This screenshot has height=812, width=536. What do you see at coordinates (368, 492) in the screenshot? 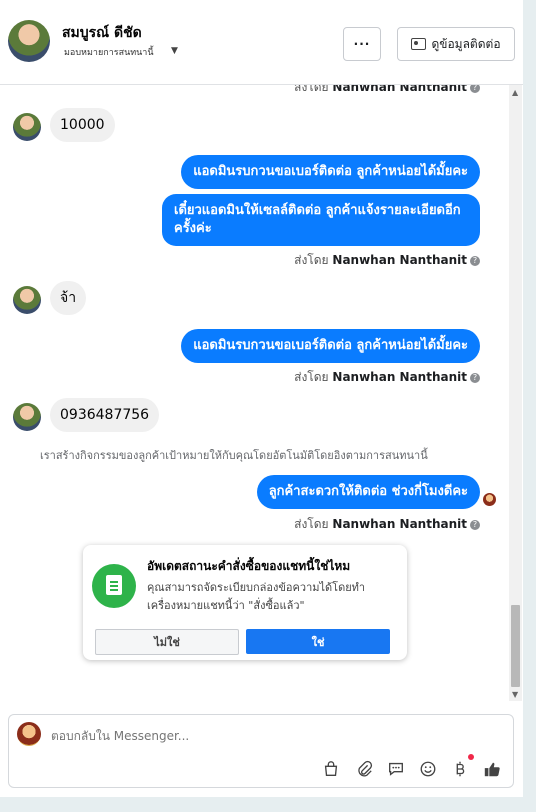
I see `outgoing-message: ลูกค้าสะดวกให้ติดต่อ ช่วงกี่โมงดีคะ` at bounding box center [368, 492].